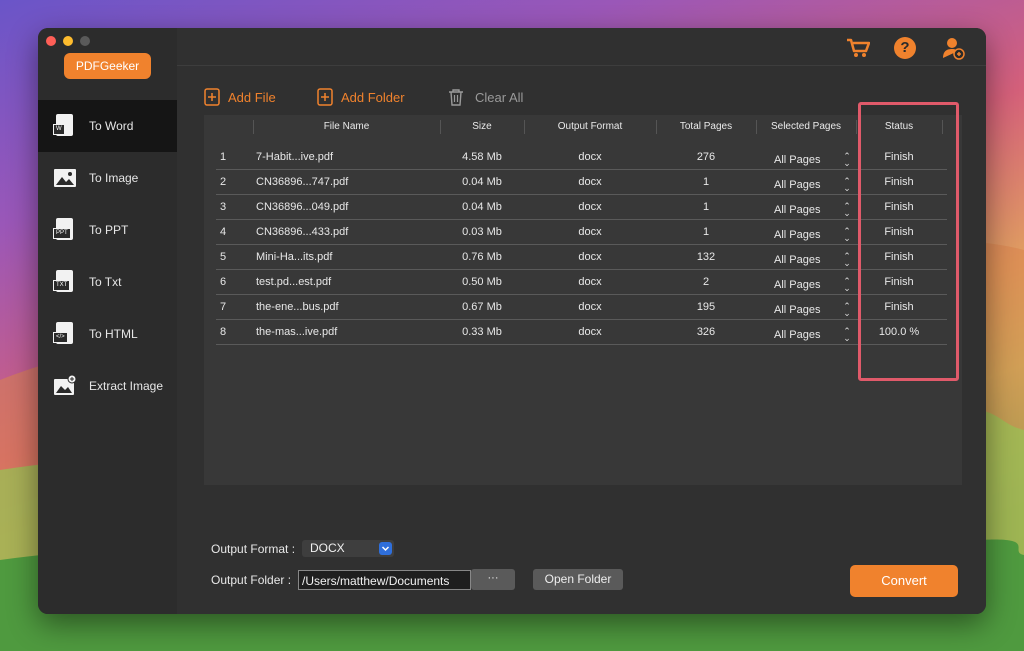  I want to click on sidebar-item-label: To Image, so click(114, 178).